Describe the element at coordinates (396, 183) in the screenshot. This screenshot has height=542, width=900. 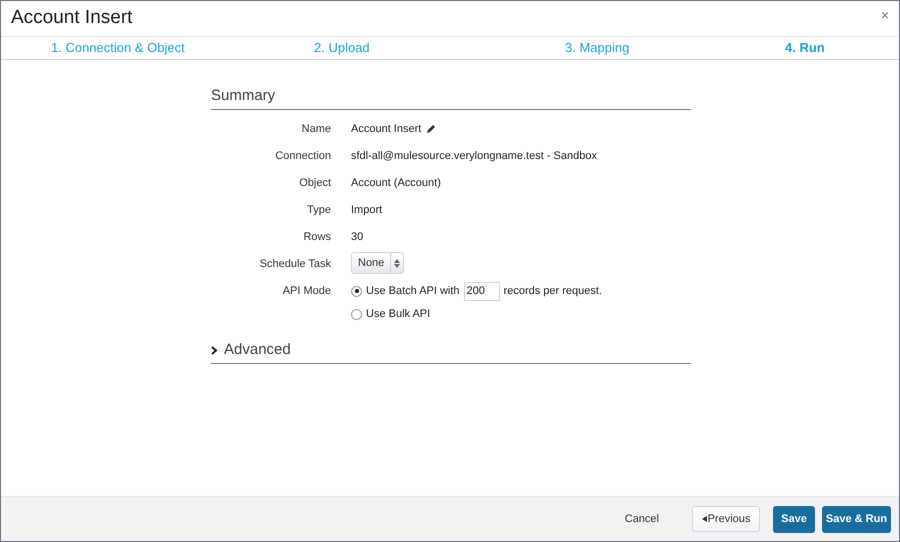
I see `field-value: Account (Account)` at that location.